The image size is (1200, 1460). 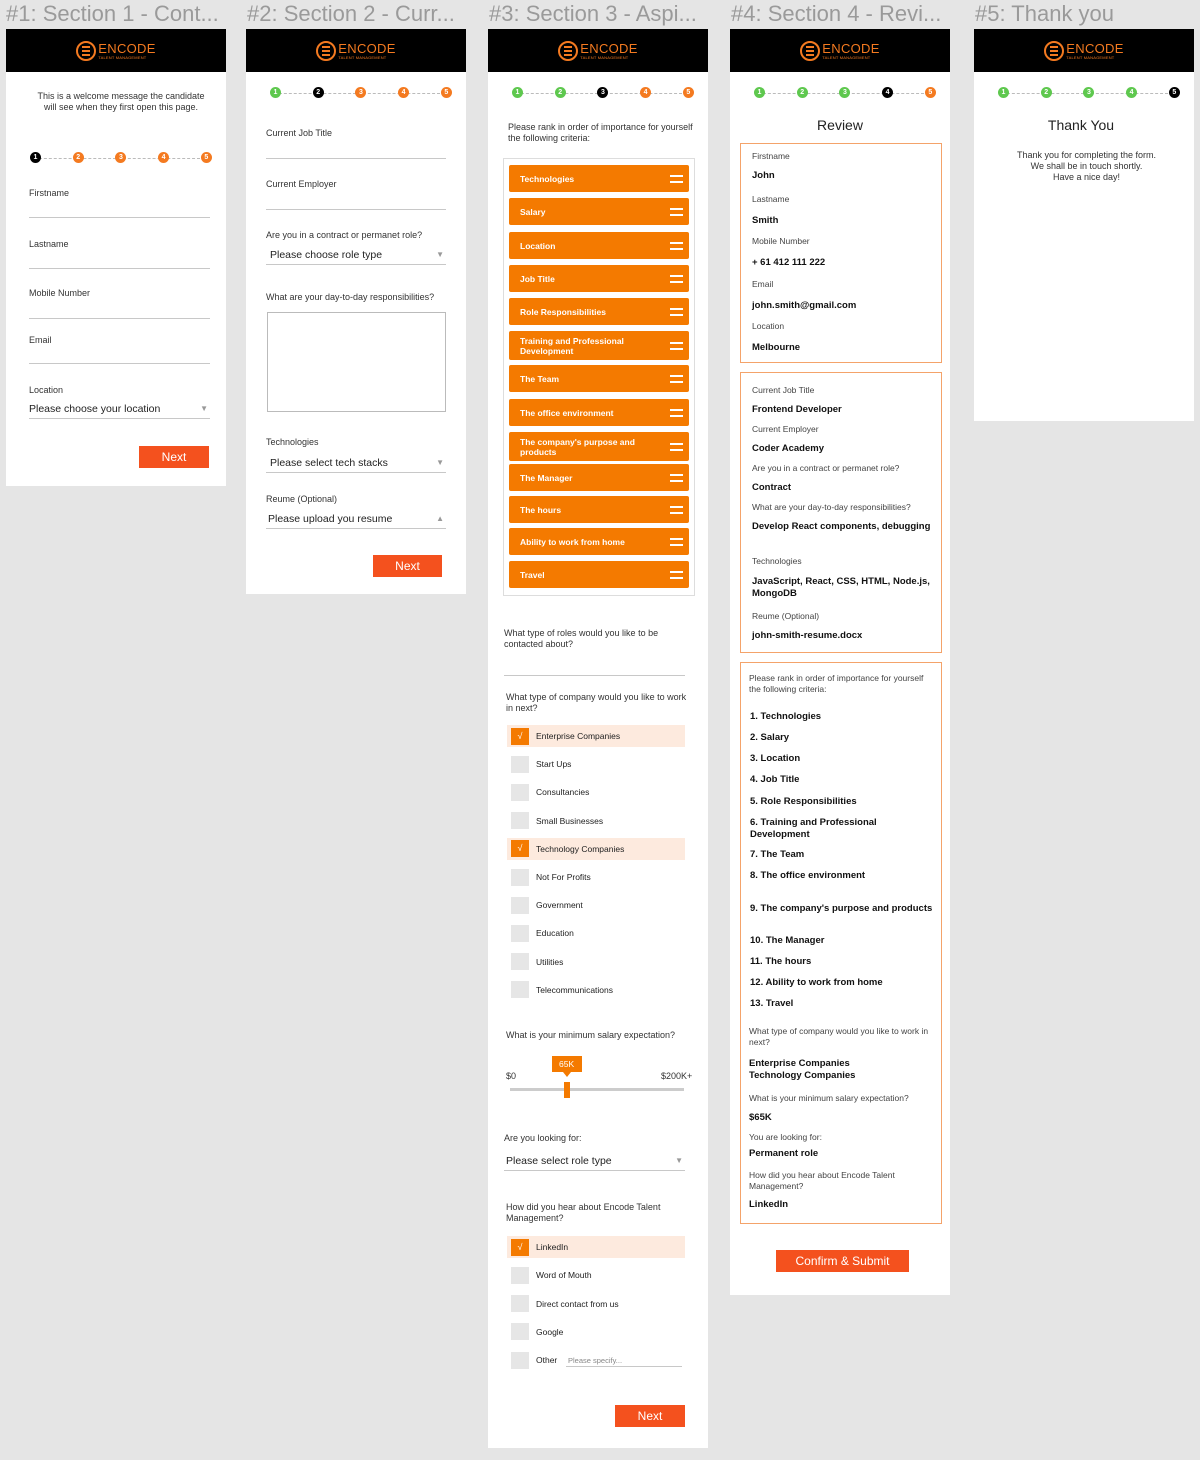 I want to click on rank-item: Training and Professional Development, so click(x=599, y=345).